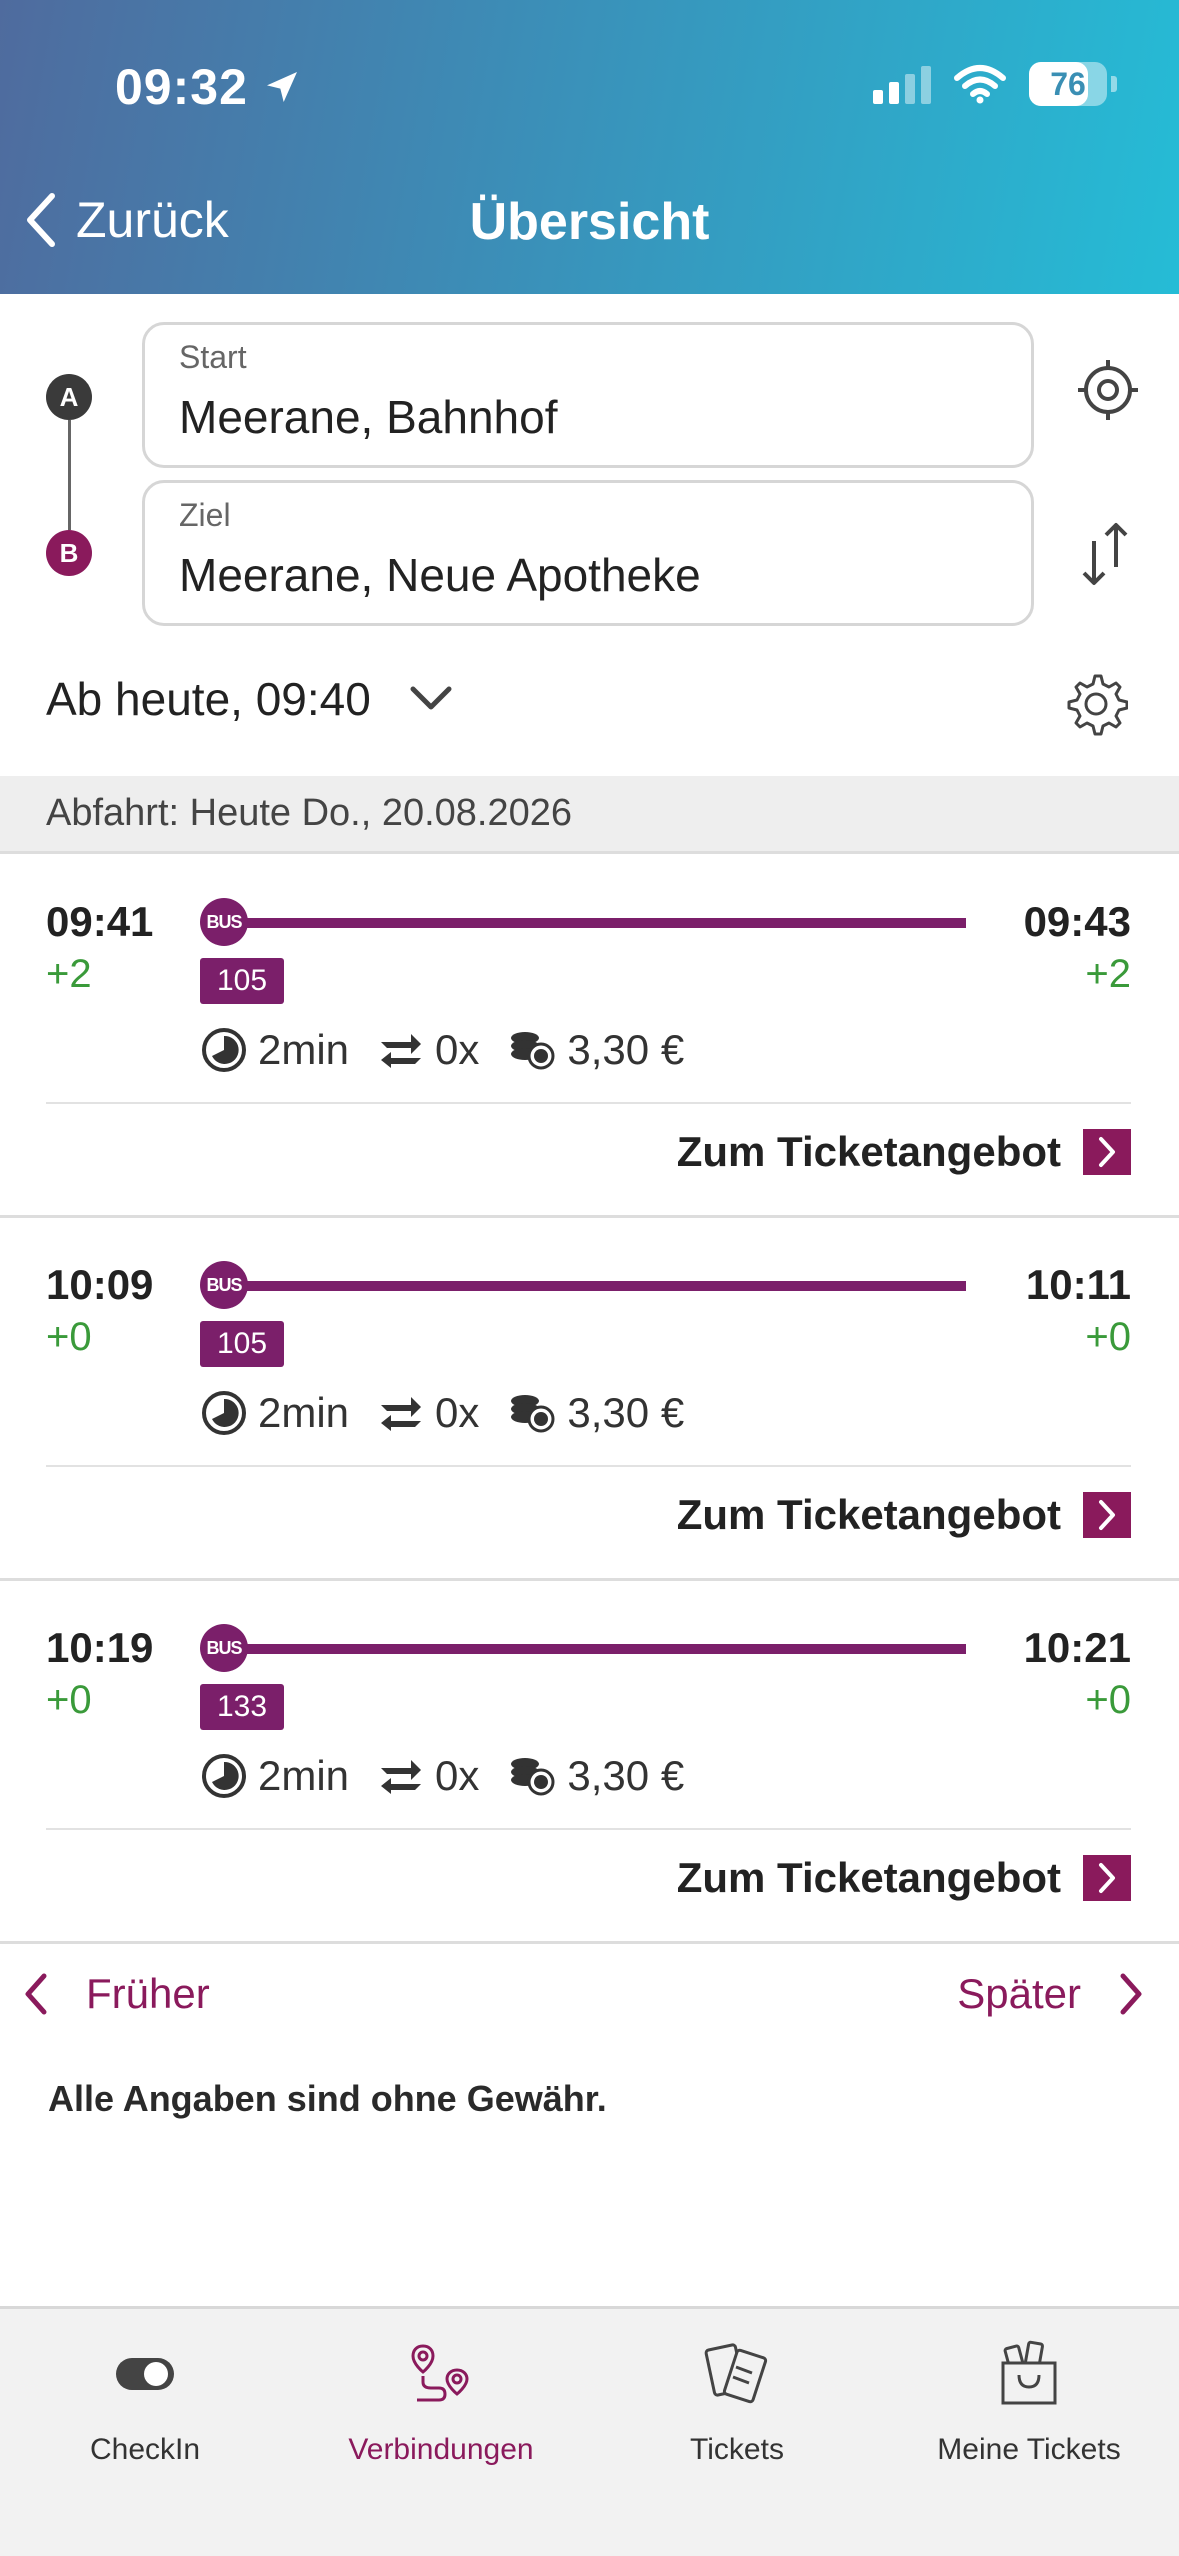  What do you see at coordinates (69, 475) in the screenshot?
I see `route-connector` at bounding box center [69, 475].